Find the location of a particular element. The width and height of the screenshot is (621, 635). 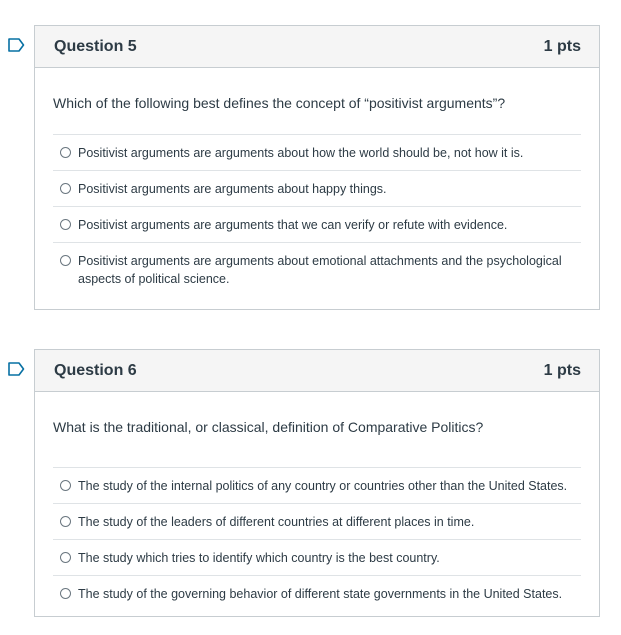

question-title: Question 5 is located at coordinates (95, 46).